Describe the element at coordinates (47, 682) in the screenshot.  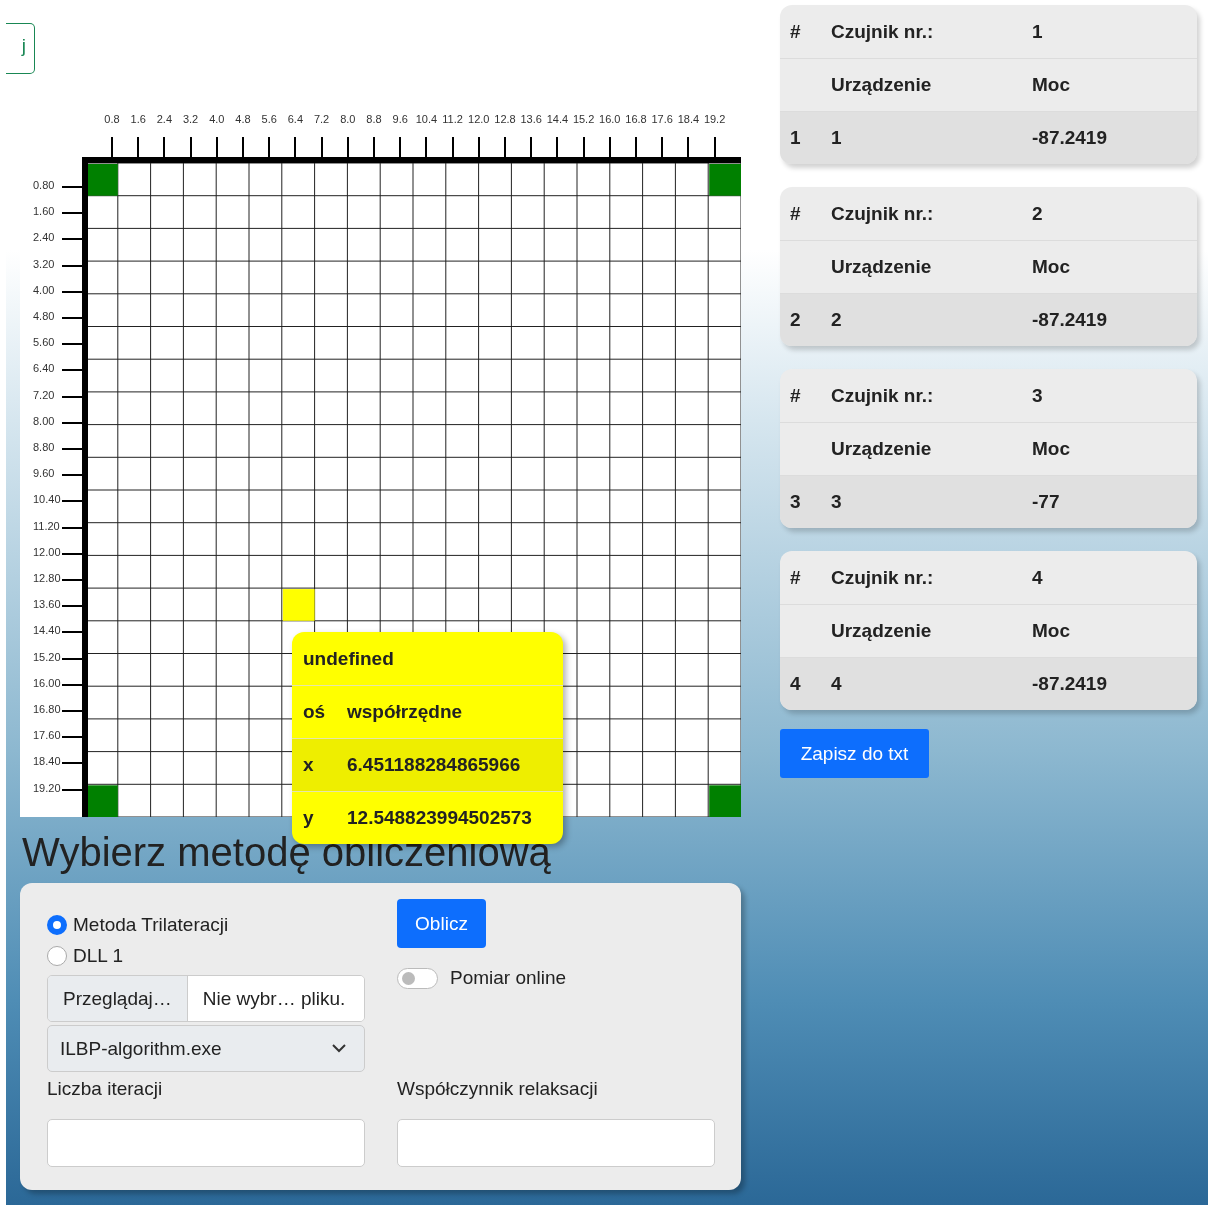
I see `axis-label: 16.00` at that location.